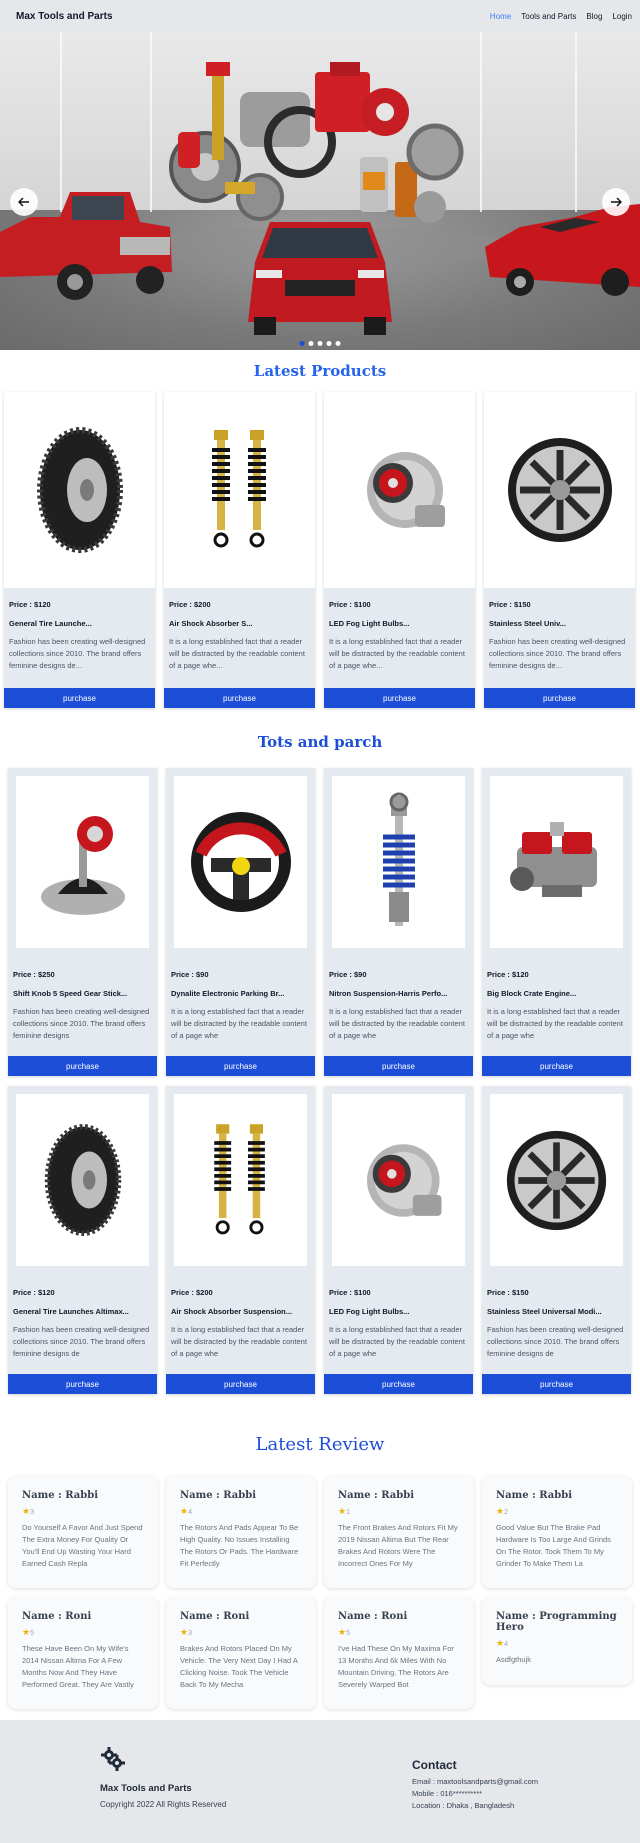  Describe the element at coordinates (562, 250) in the screenshot. I see `sports-car-icon` at that location.